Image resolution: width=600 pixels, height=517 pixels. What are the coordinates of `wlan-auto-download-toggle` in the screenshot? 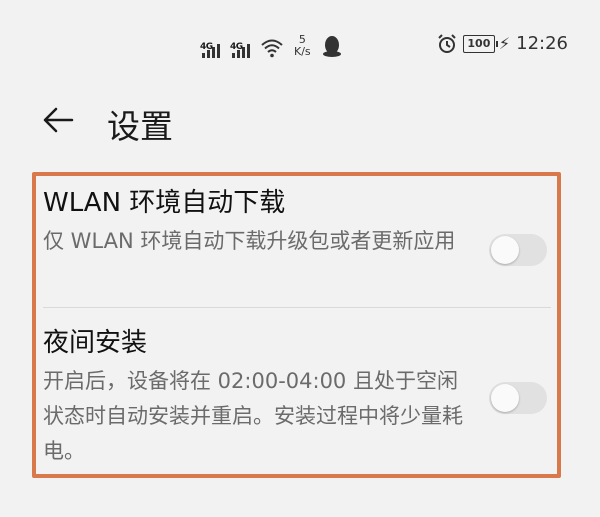 It's located at (518, 250).